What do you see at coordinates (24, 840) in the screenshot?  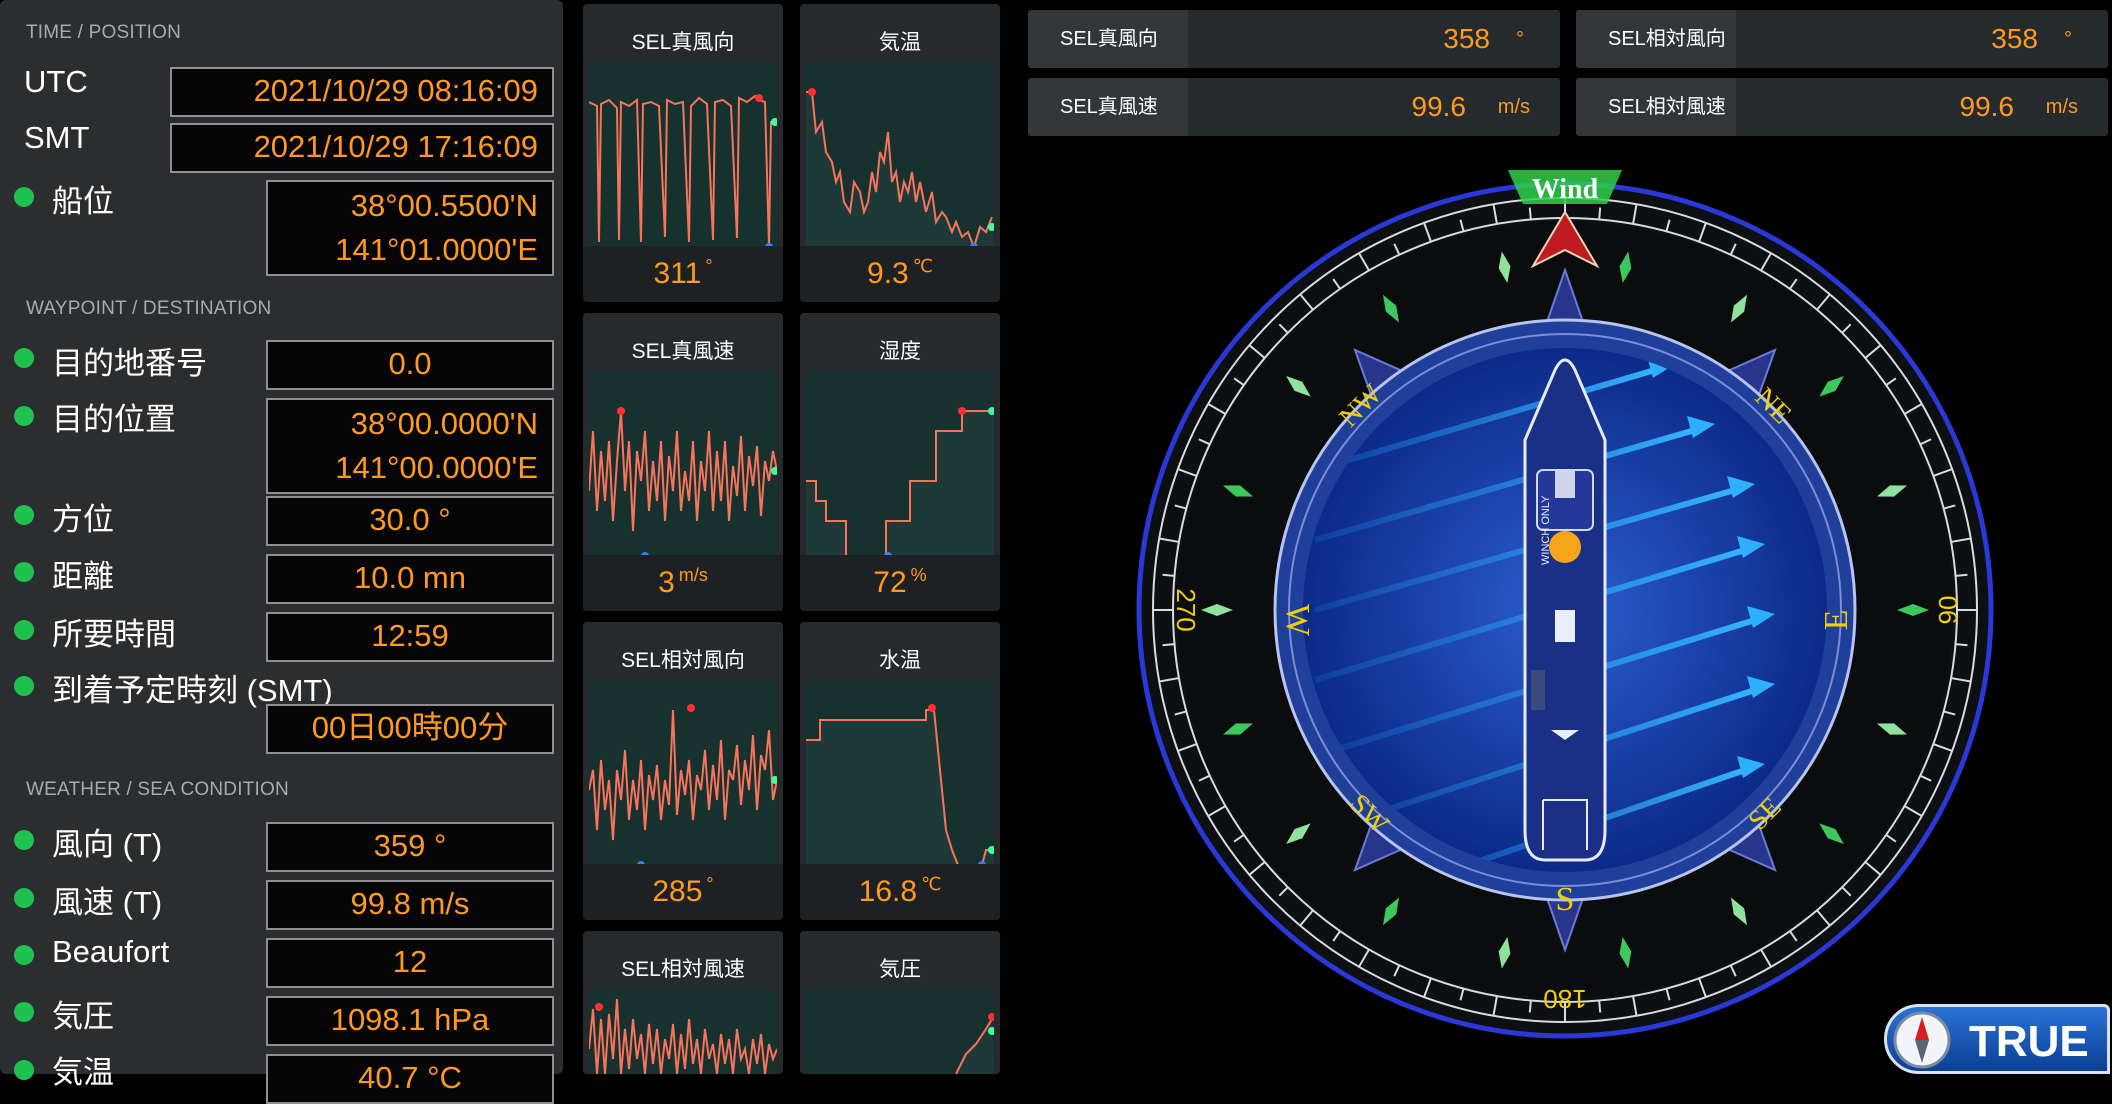 I see `wind-dir-status-dot` at bounding box center [24, 840].